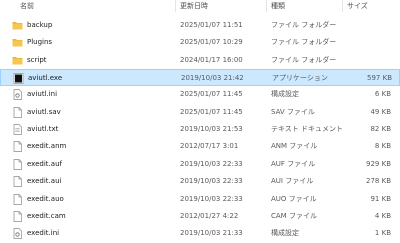 The width and height of the screenshot is (400, 243). What do you see at coordinates (300, 78) in the screenshot?
I see `file-type: アプリケーション` at bounding box center [300, 78].